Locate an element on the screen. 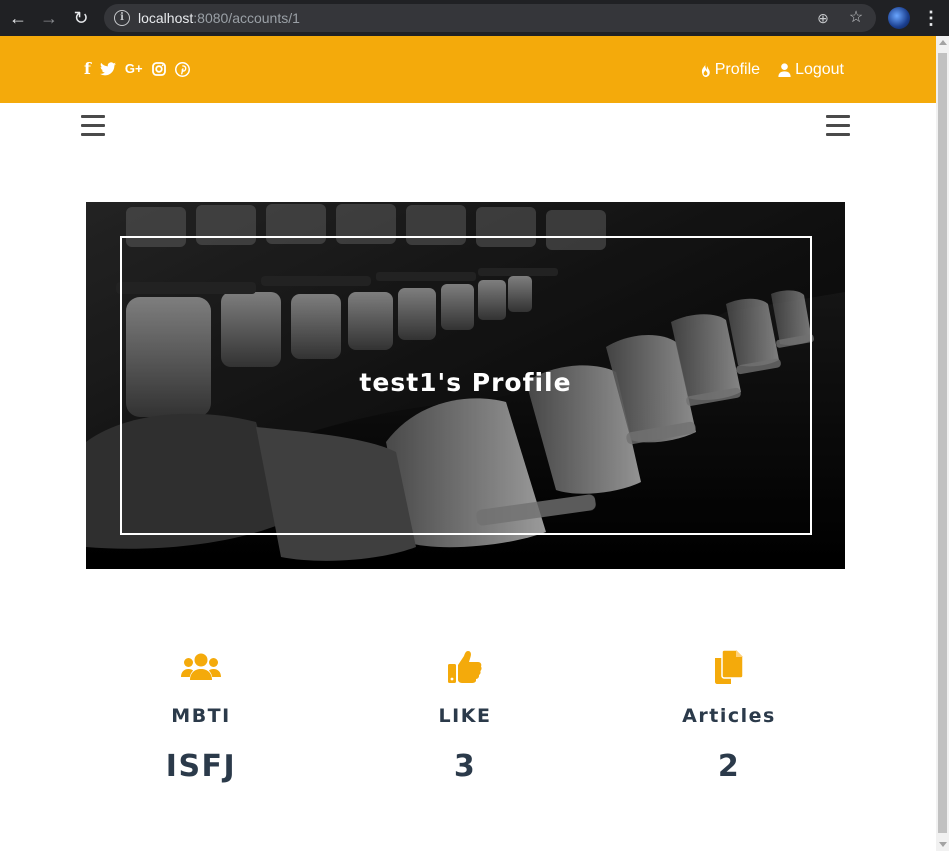 The height and width of the screenshot is (851, 949). google-plus-icon: G+ is located at coordinates (134, 69).